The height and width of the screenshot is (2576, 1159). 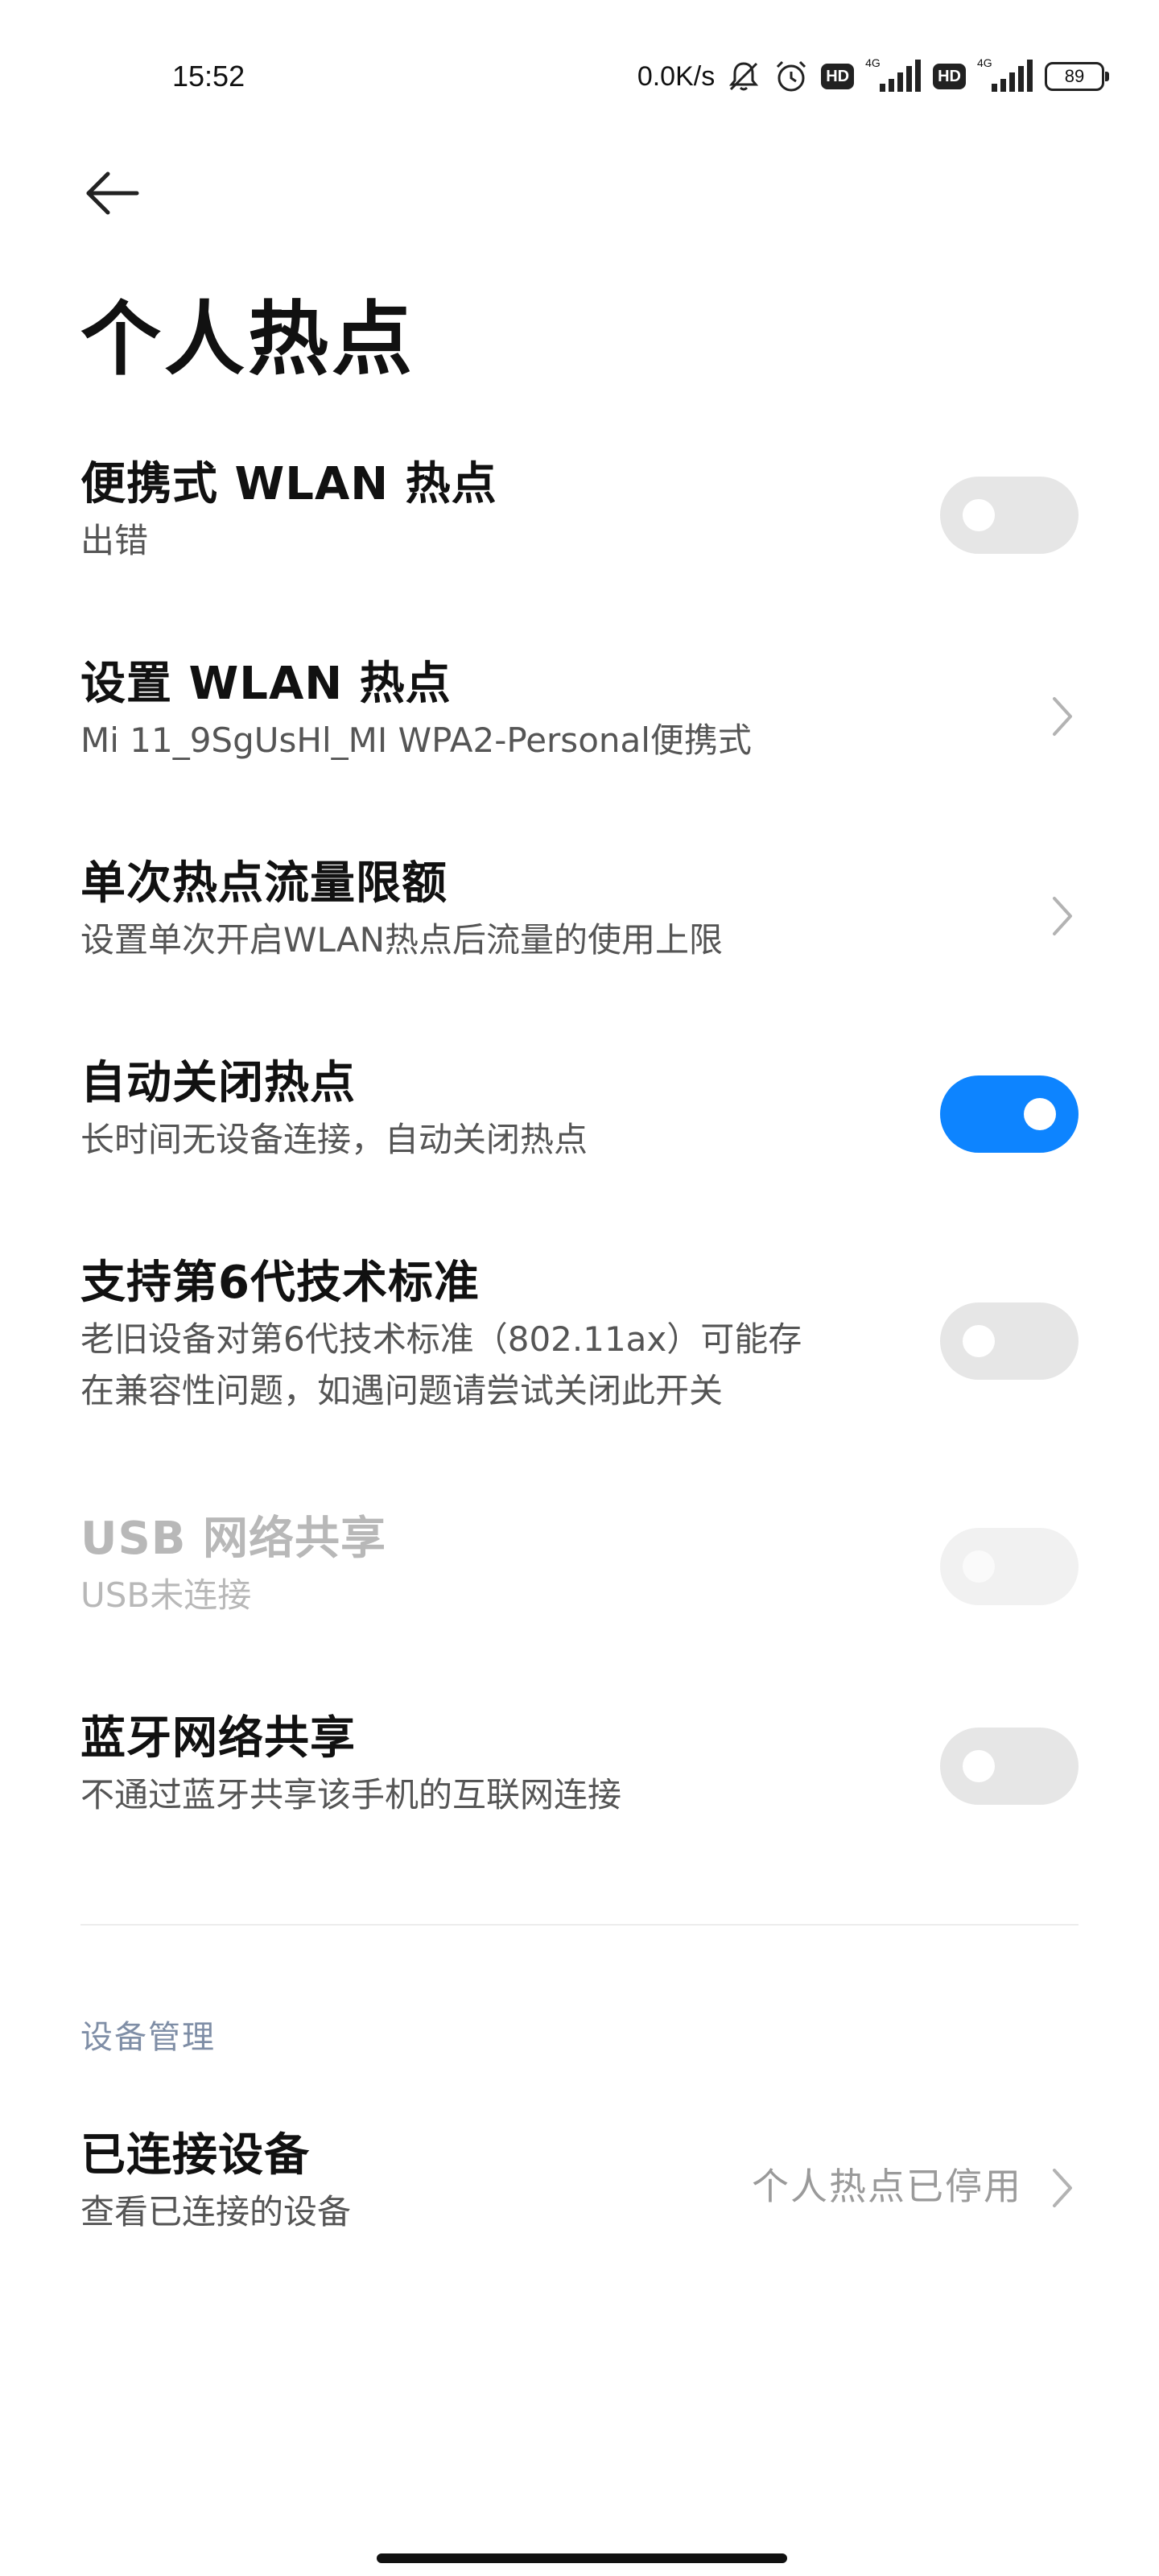 What do you see at coordinates (218, 1083) in the screenshot?
I see `auto-close-title: 自动关闭热点` at bounding box center [218, 1083].